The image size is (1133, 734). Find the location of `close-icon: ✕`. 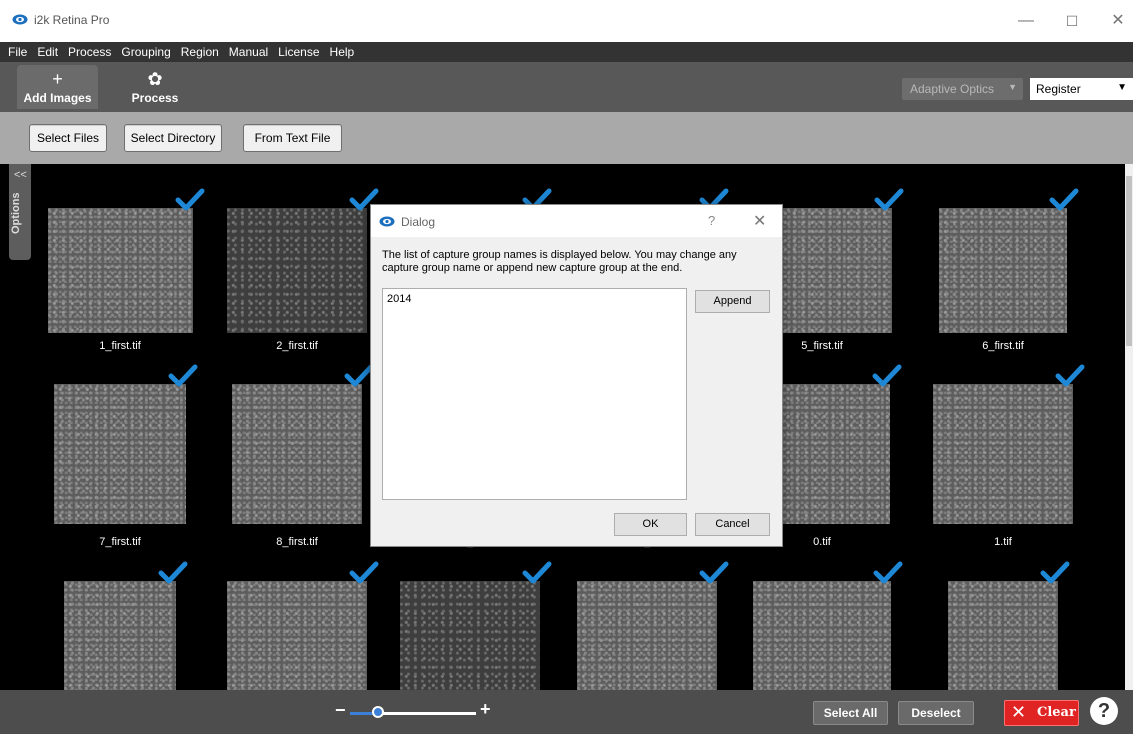

close-icon: ✕ is located at coordinates (1019, 712).